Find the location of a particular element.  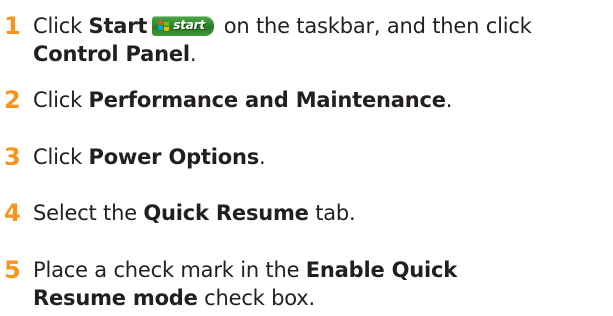

step-text: Click Power Options. is located at coordinates (149, 157).